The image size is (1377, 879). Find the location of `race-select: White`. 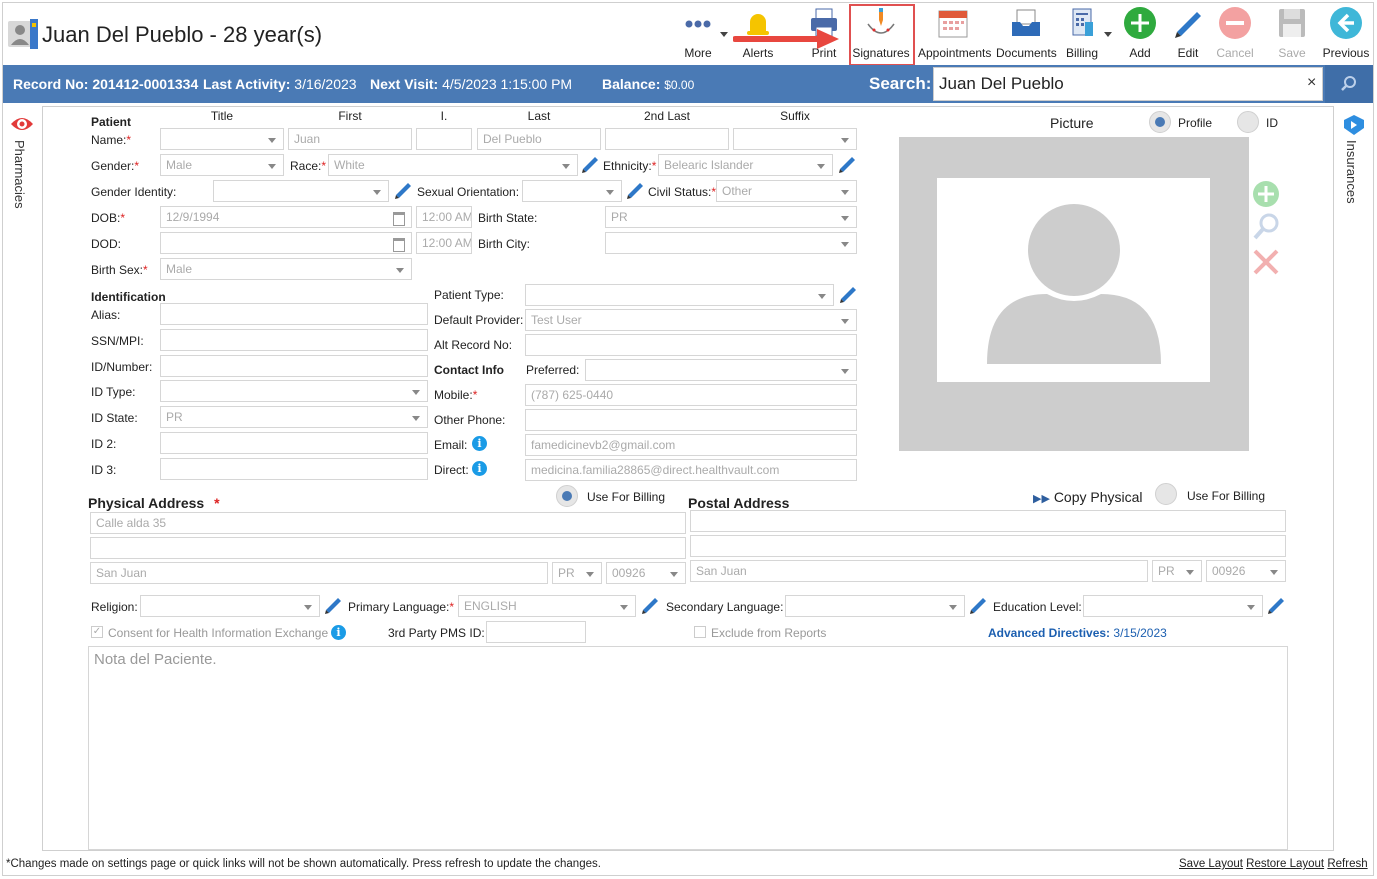

race-select: White is located at coordinates (453, 165).